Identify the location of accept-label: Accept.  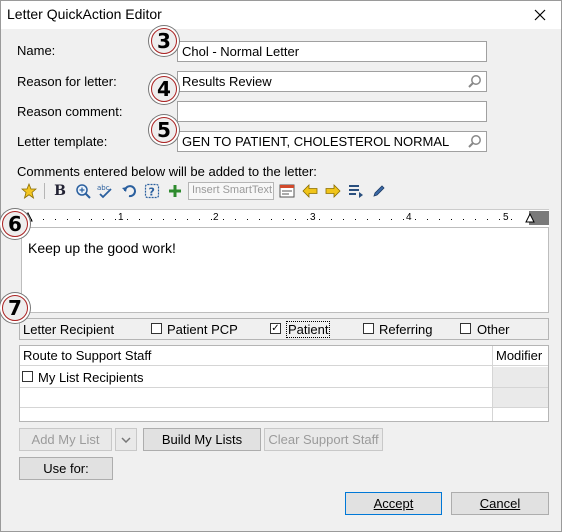
(393, 503).